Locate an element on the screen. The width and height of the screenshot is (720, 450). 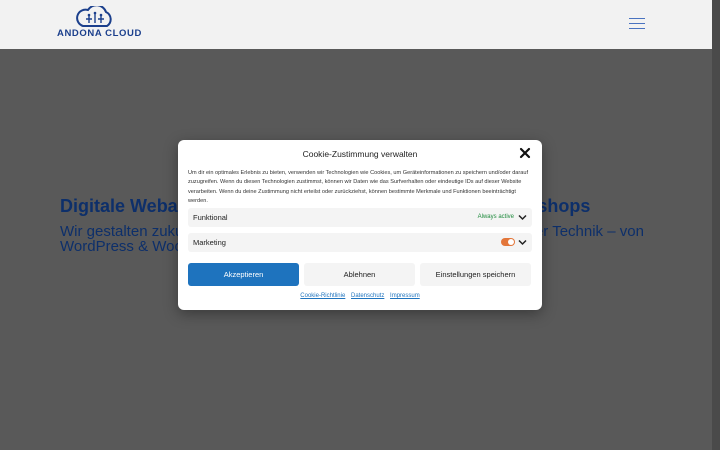
deny-button: Ablehnen is located at coordinates (359, 274).